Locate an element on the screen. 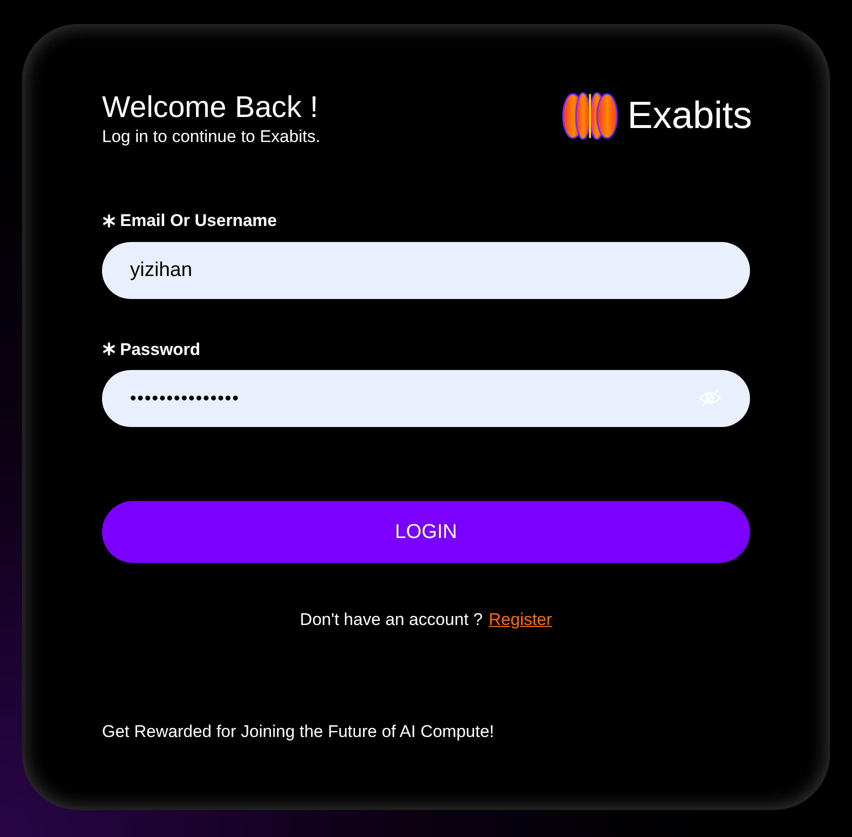 This screenshot has height=837, width=852. welcome-title: Welcome Back ! is located at coordinates (211, 108).